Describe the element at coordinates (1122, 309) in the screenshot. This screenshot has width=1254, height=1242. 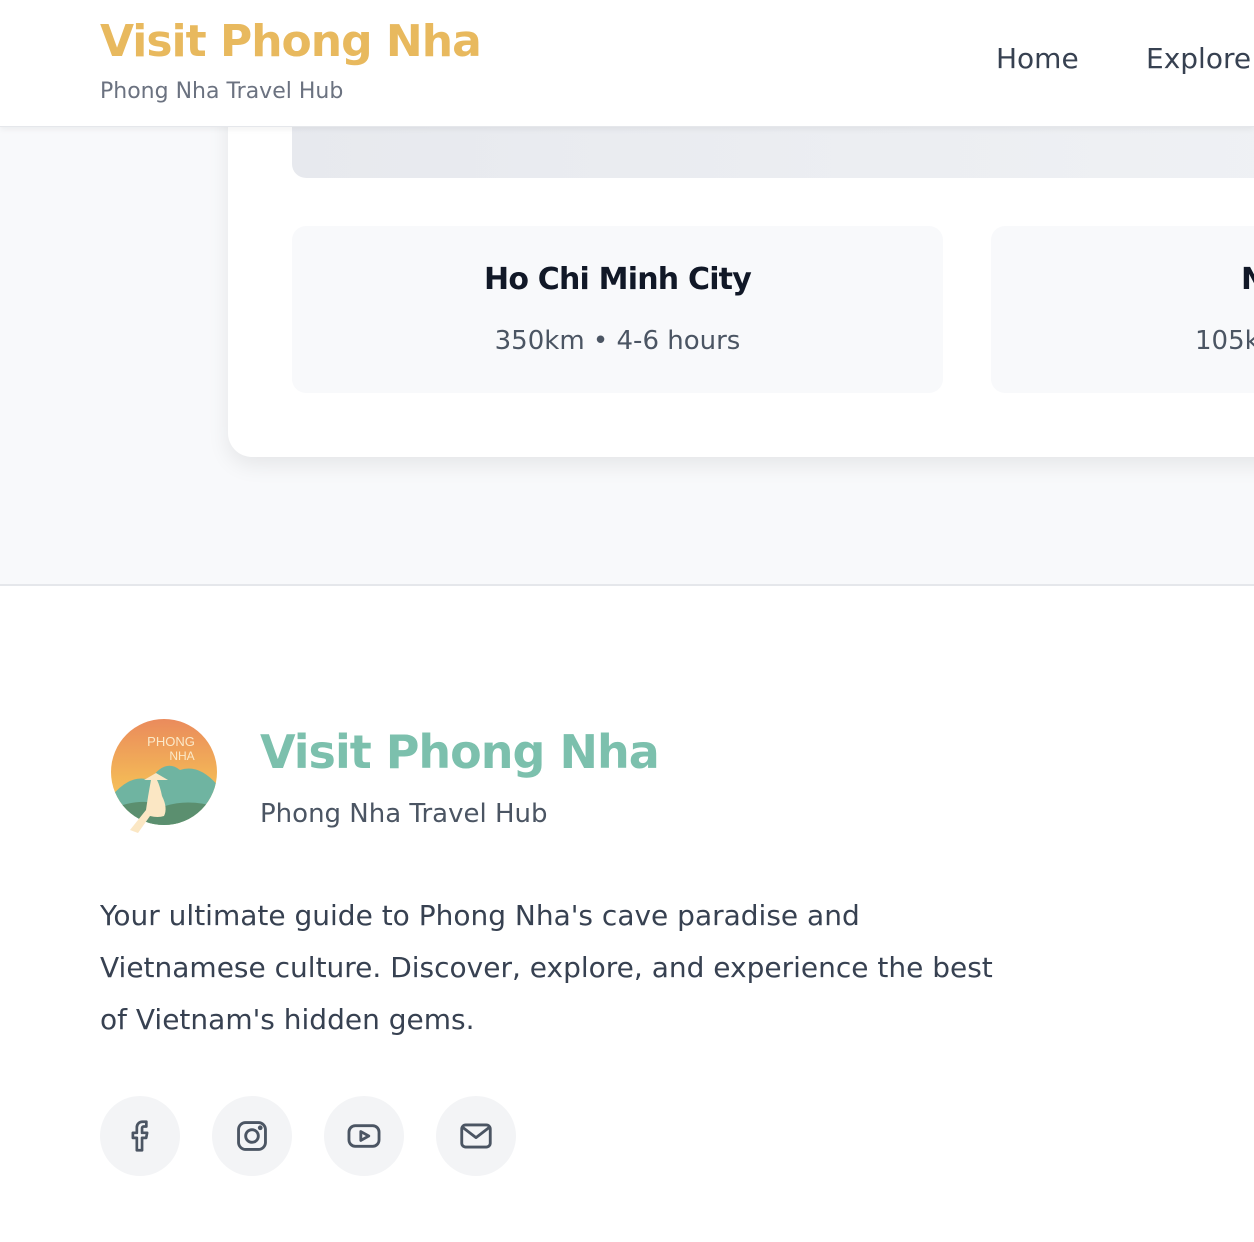
I see `destination-card: N 105k` at that location.